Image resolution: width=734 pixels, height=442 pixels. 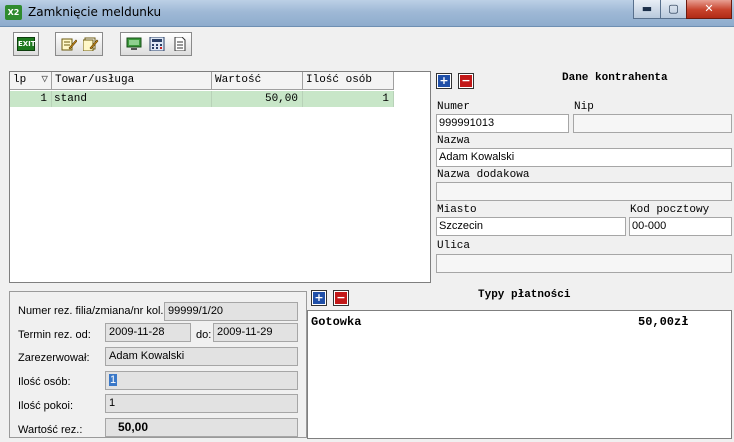 What do you see at coordinates (348, 99) in the screenshot?
I see `cell-persons: 1` at bounding box center [348, 99].